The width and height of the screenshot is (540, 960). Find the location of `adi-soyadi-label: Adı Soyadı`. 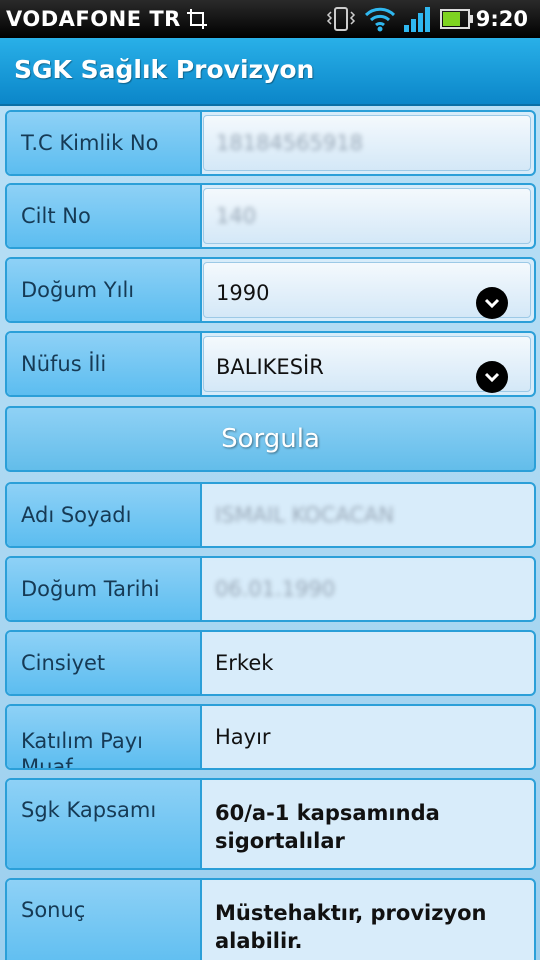

adi-soyadi-label: Adı Soyadı is located at coordinates (104, 515).